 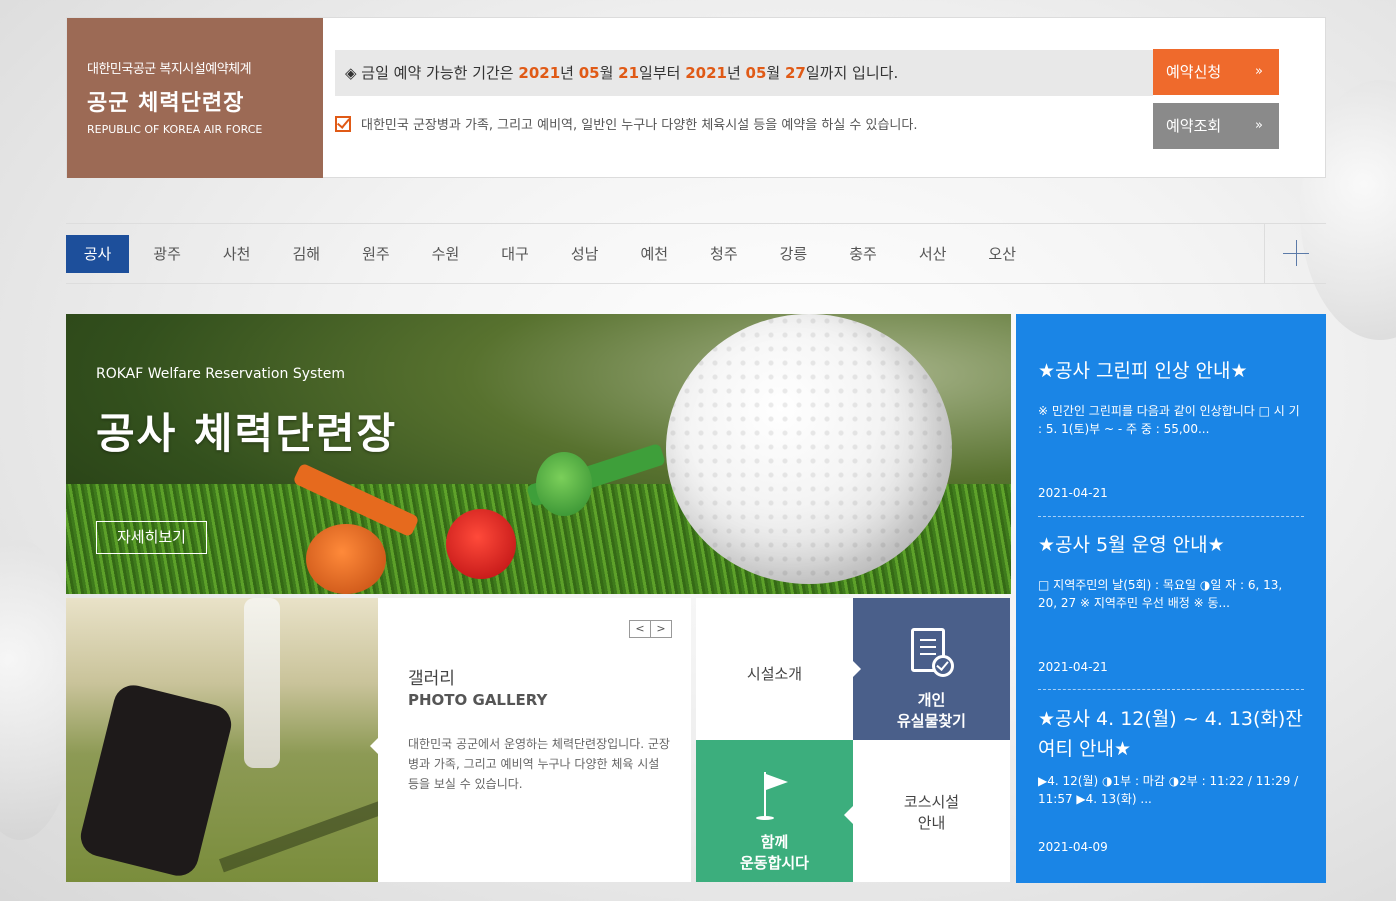 I want to click on more-plus-icon, so click(x=1295, y=253).